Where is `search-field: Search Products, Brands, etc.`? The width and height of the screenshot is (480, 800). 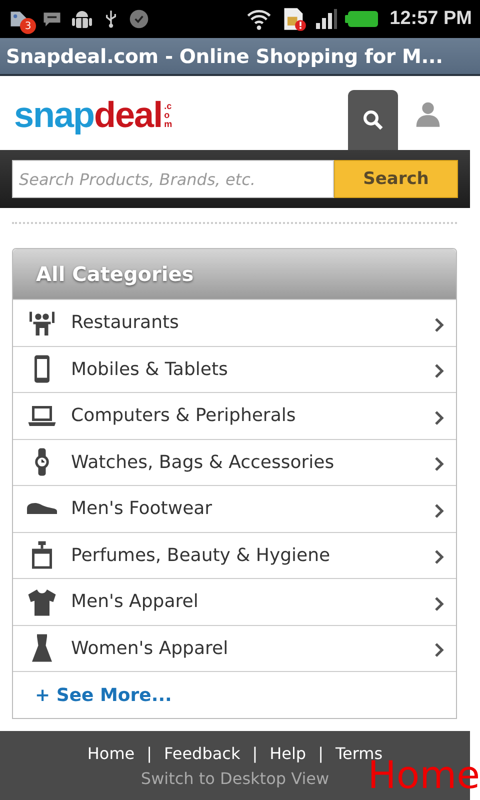
search-field: Search Products, Brands, etc. is located at coordinates (173, 179).